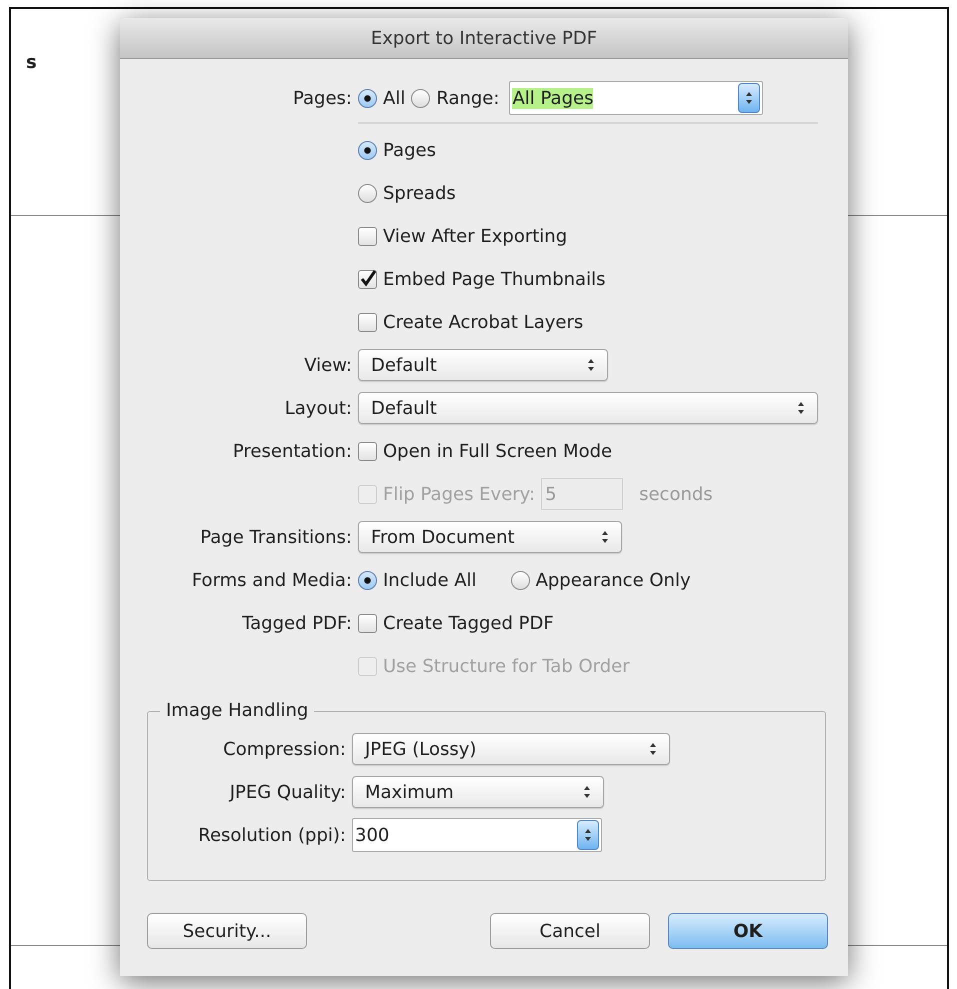 The image size is (957, 989). What do you see at coordinates (456, 623) in the screenshot?
I see `checkbox-option: Create Tagged PDF` at bounding box center [456, 623].